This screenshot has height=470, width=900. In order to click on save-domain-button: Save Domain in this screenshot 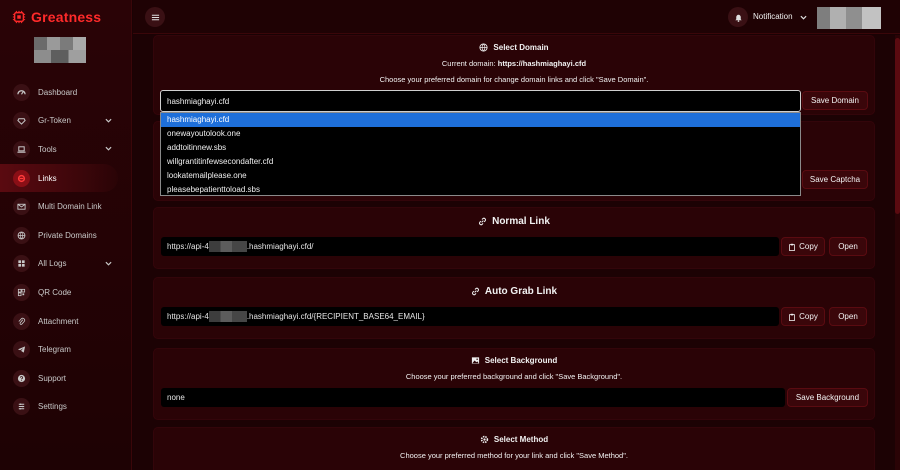, I will do `click(835, 100)`.